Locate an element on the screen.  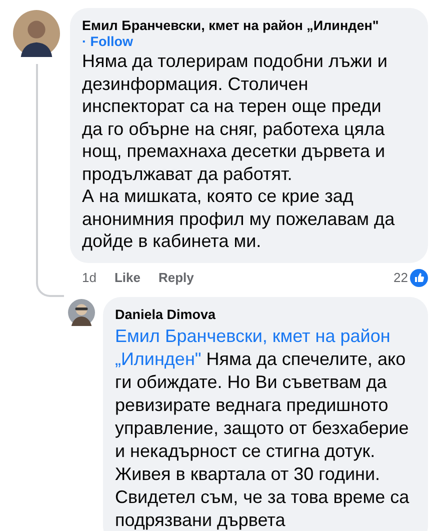
author-name: Daniela Dimova is located at coordinates (165, 314).